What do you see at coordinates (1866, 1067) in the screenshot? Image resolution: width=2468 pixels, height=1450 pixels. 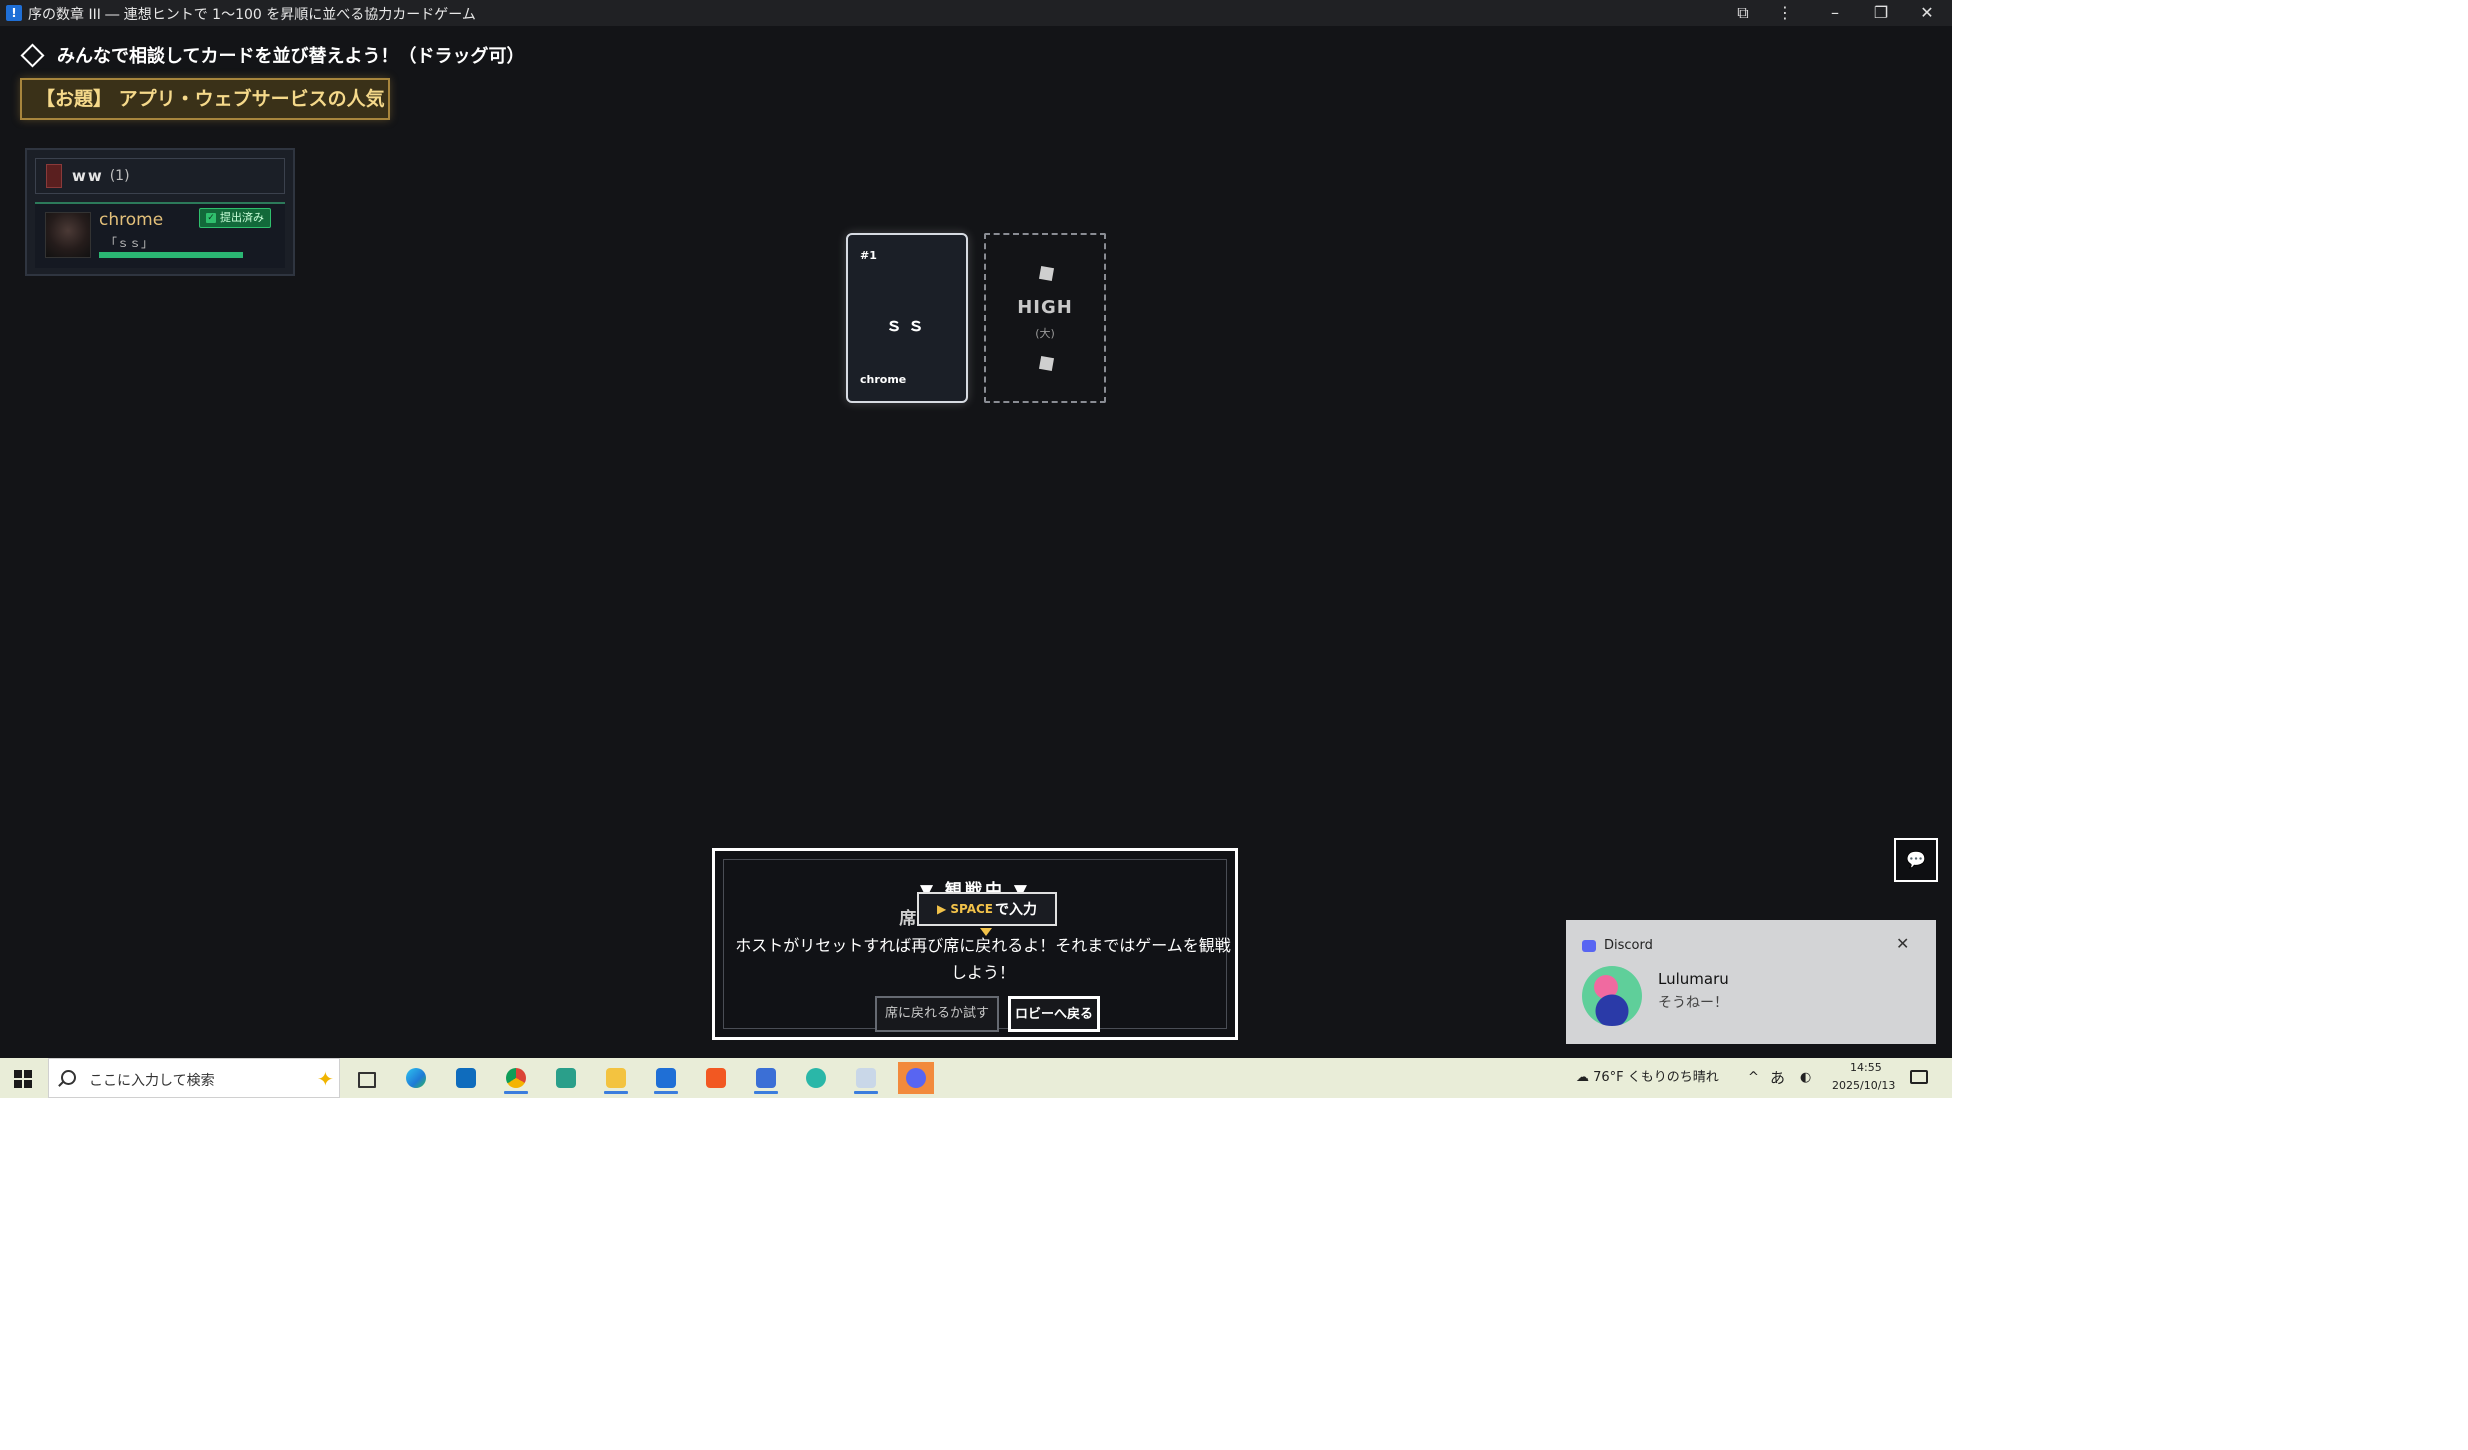 I see `clock-time: 14:55` at bounding box center [1866, 1067].